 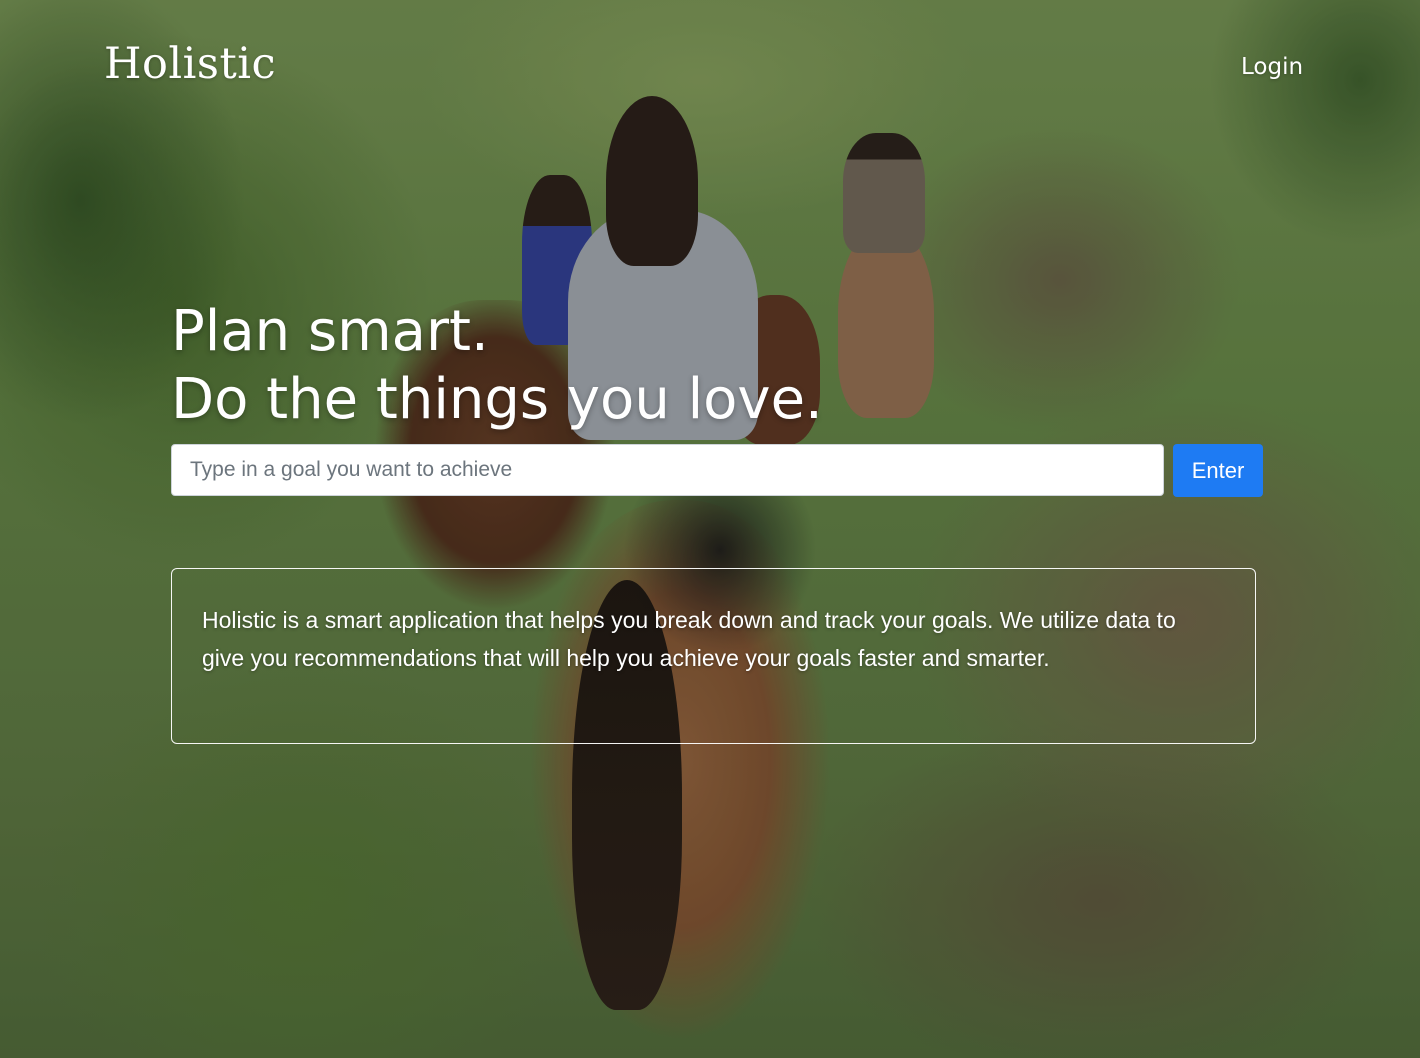 I want to click on goal-form: Enter, so click(x=717, y=471).